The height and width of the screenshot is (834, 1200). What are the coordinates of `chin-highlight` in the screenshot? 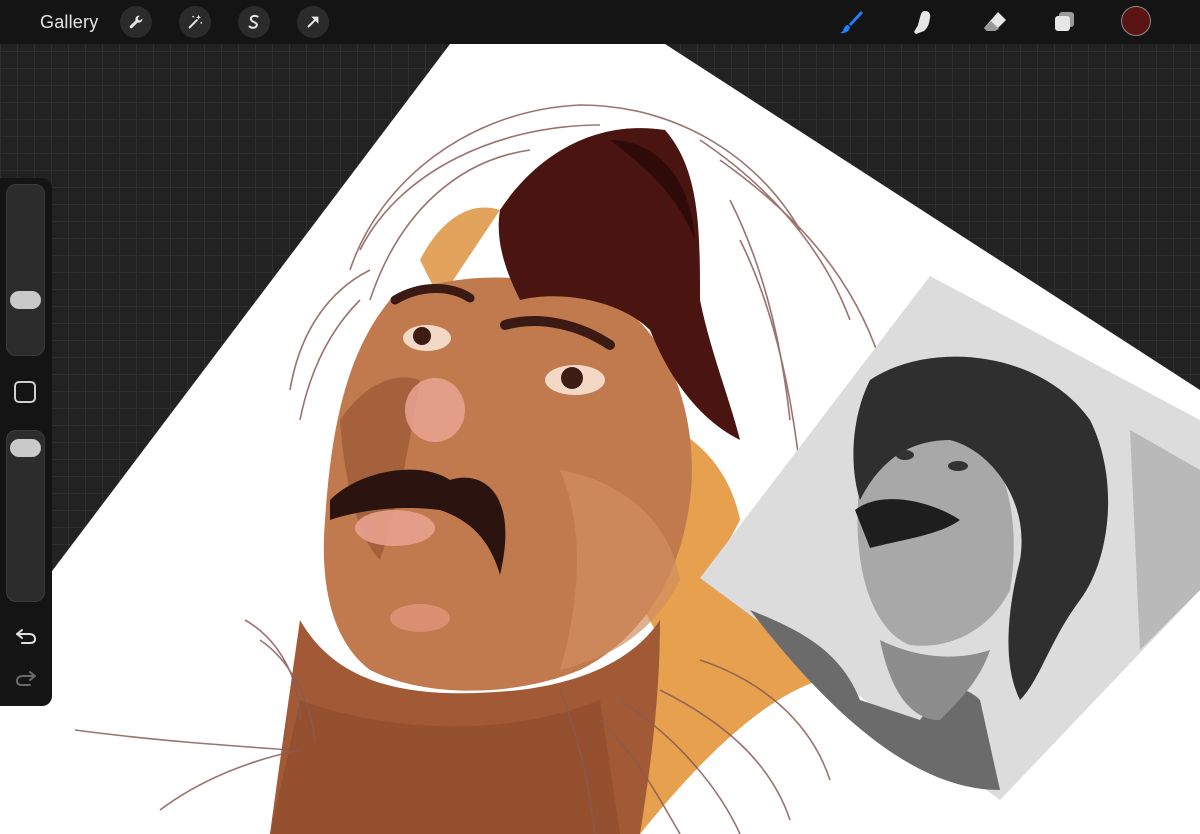 It's located at (420, 618).